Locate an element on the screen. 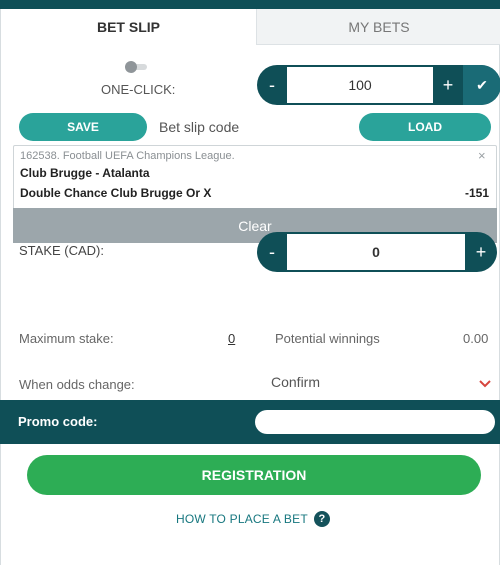  save-button: SAVE is located at coordinates (83, 127).